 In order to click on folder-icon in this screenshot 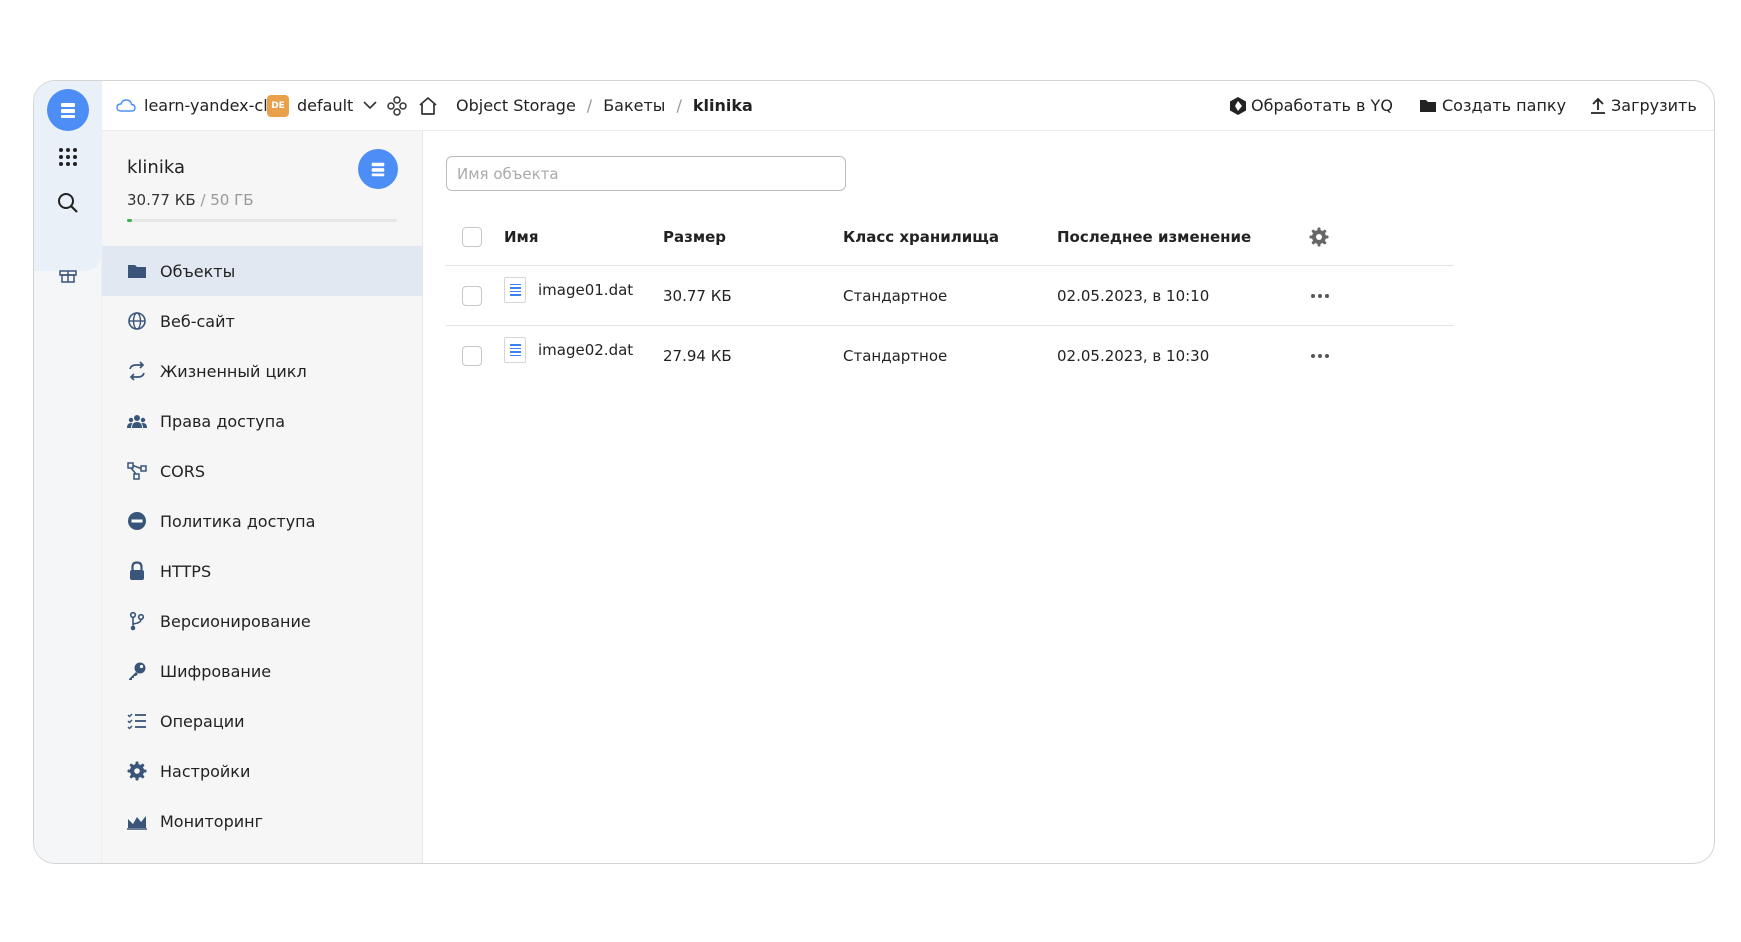, I will do `click(137, 271)`.